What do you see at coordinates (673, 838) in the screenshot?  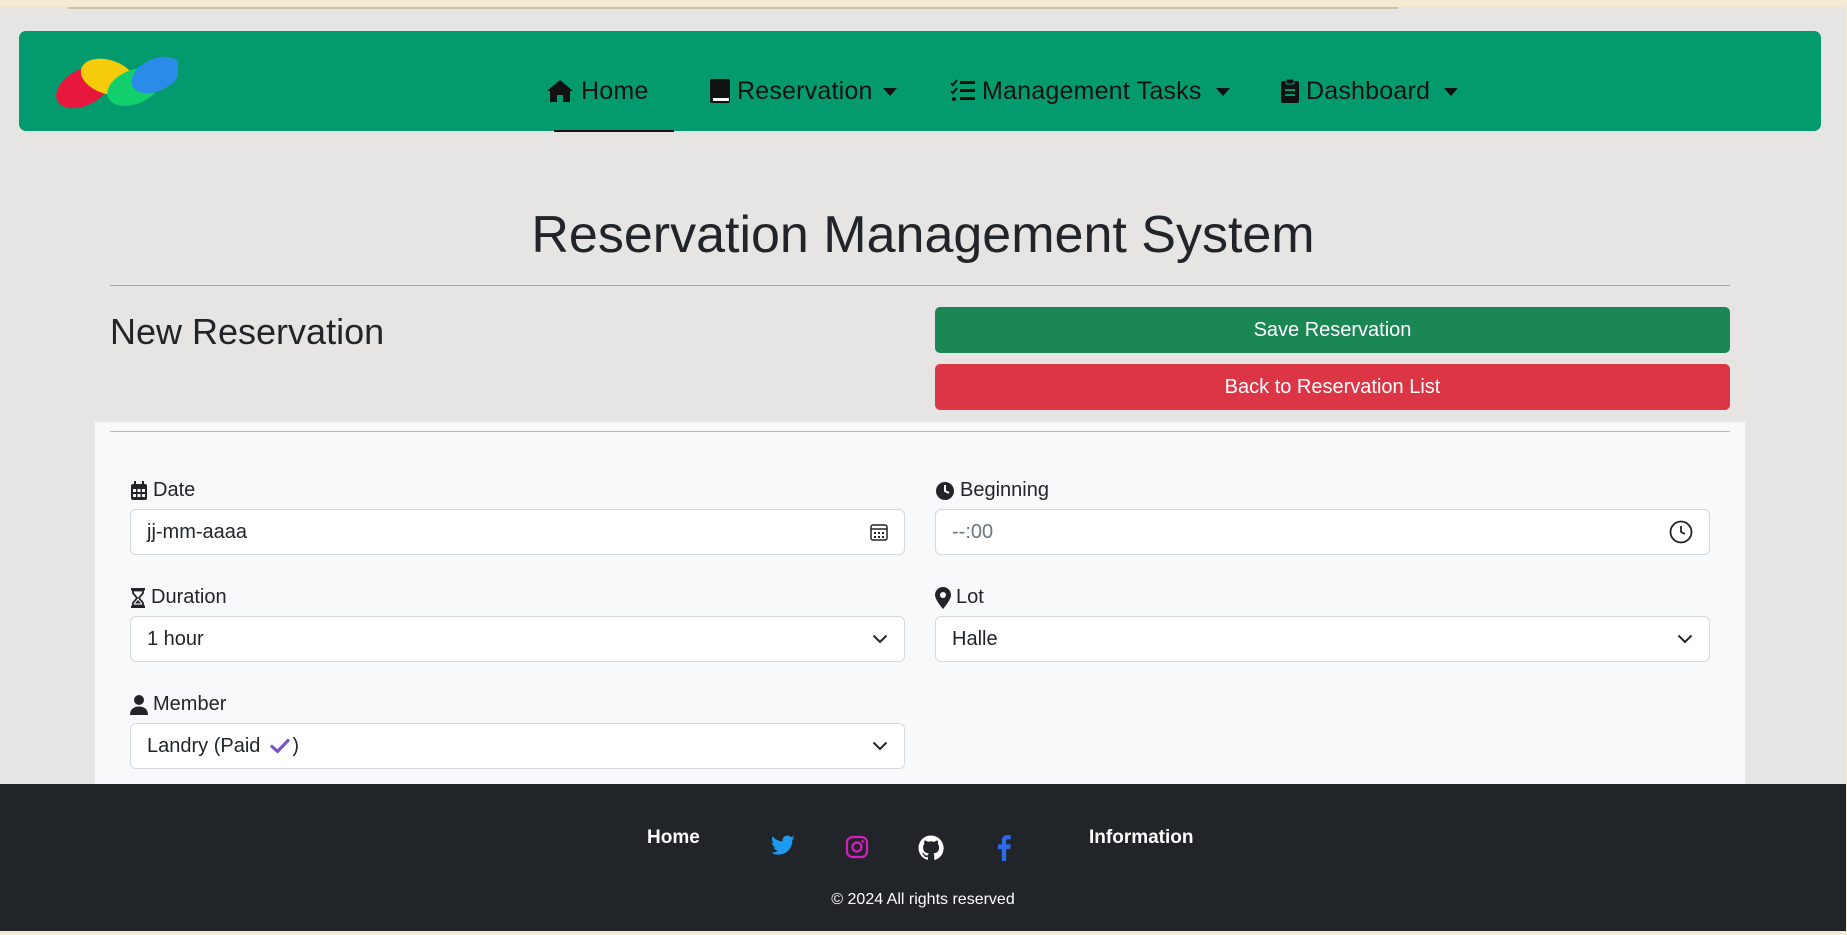 I see `footer-home-link: Home` at bounding box center [673, 838].